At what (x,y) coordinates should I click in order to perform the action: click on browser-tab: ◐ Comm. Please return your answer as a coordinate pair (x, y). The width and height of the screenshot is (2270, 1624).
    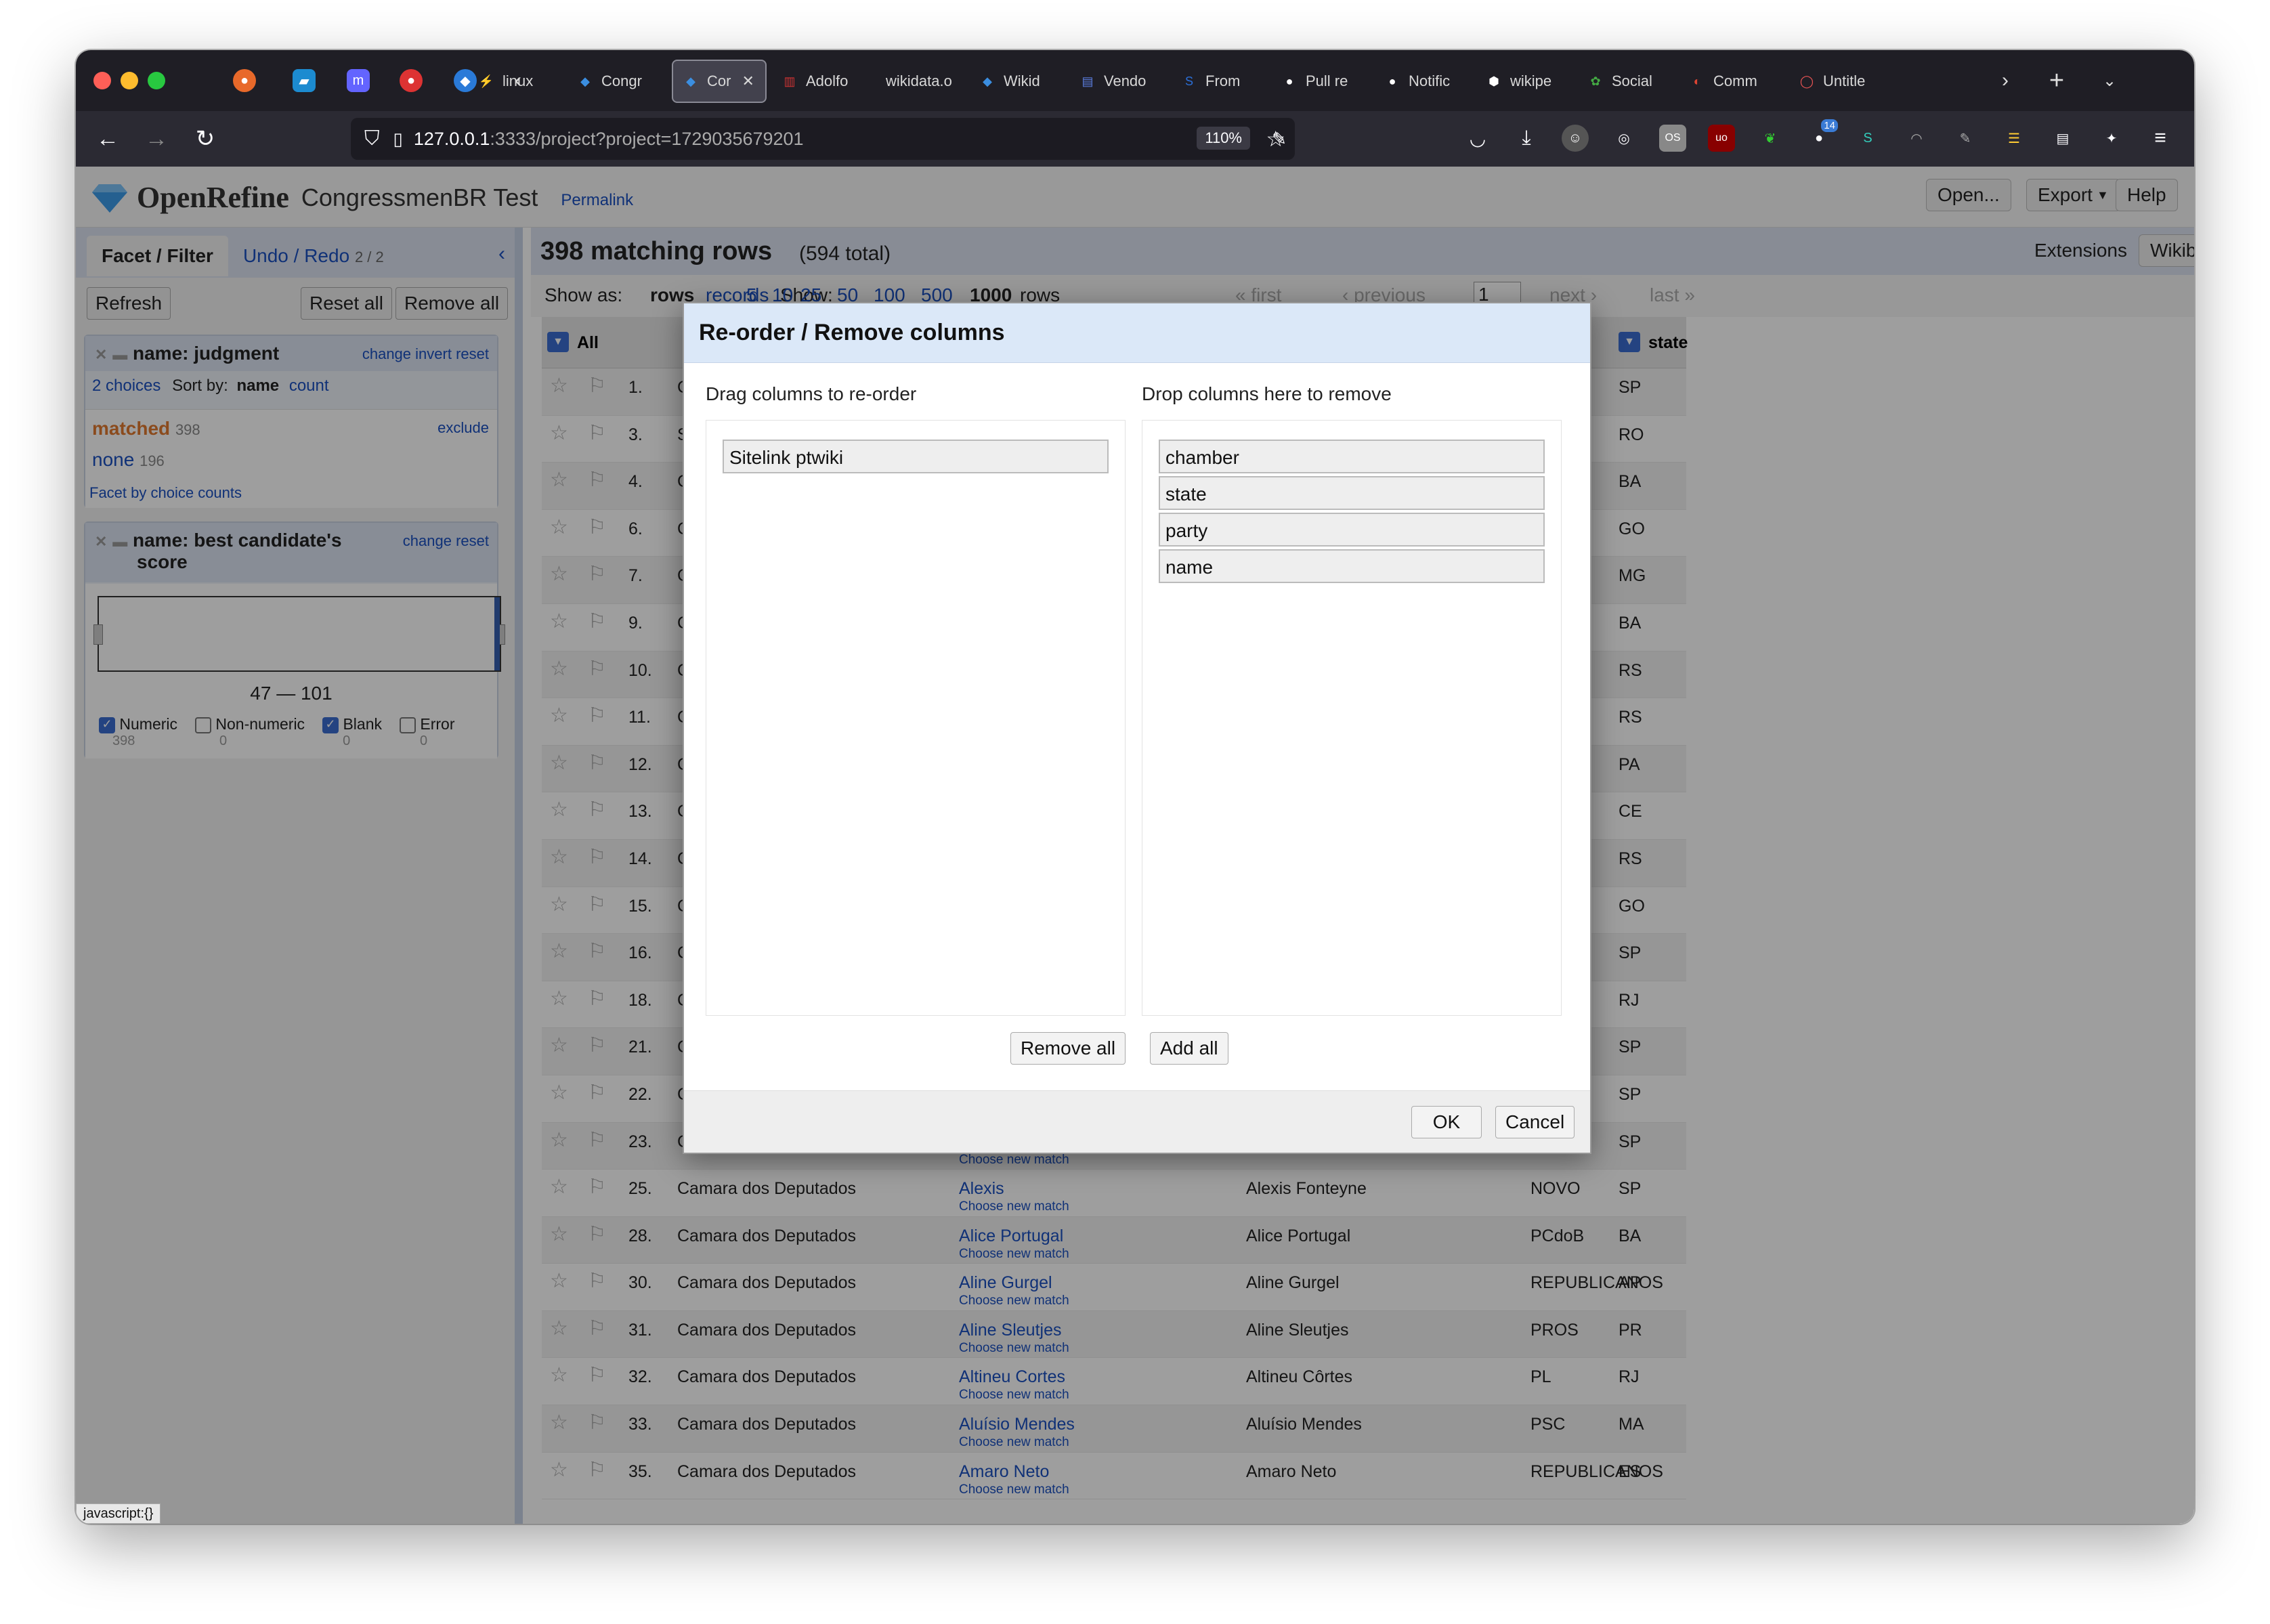
    Looking at the image, I should click on (1732, 81).